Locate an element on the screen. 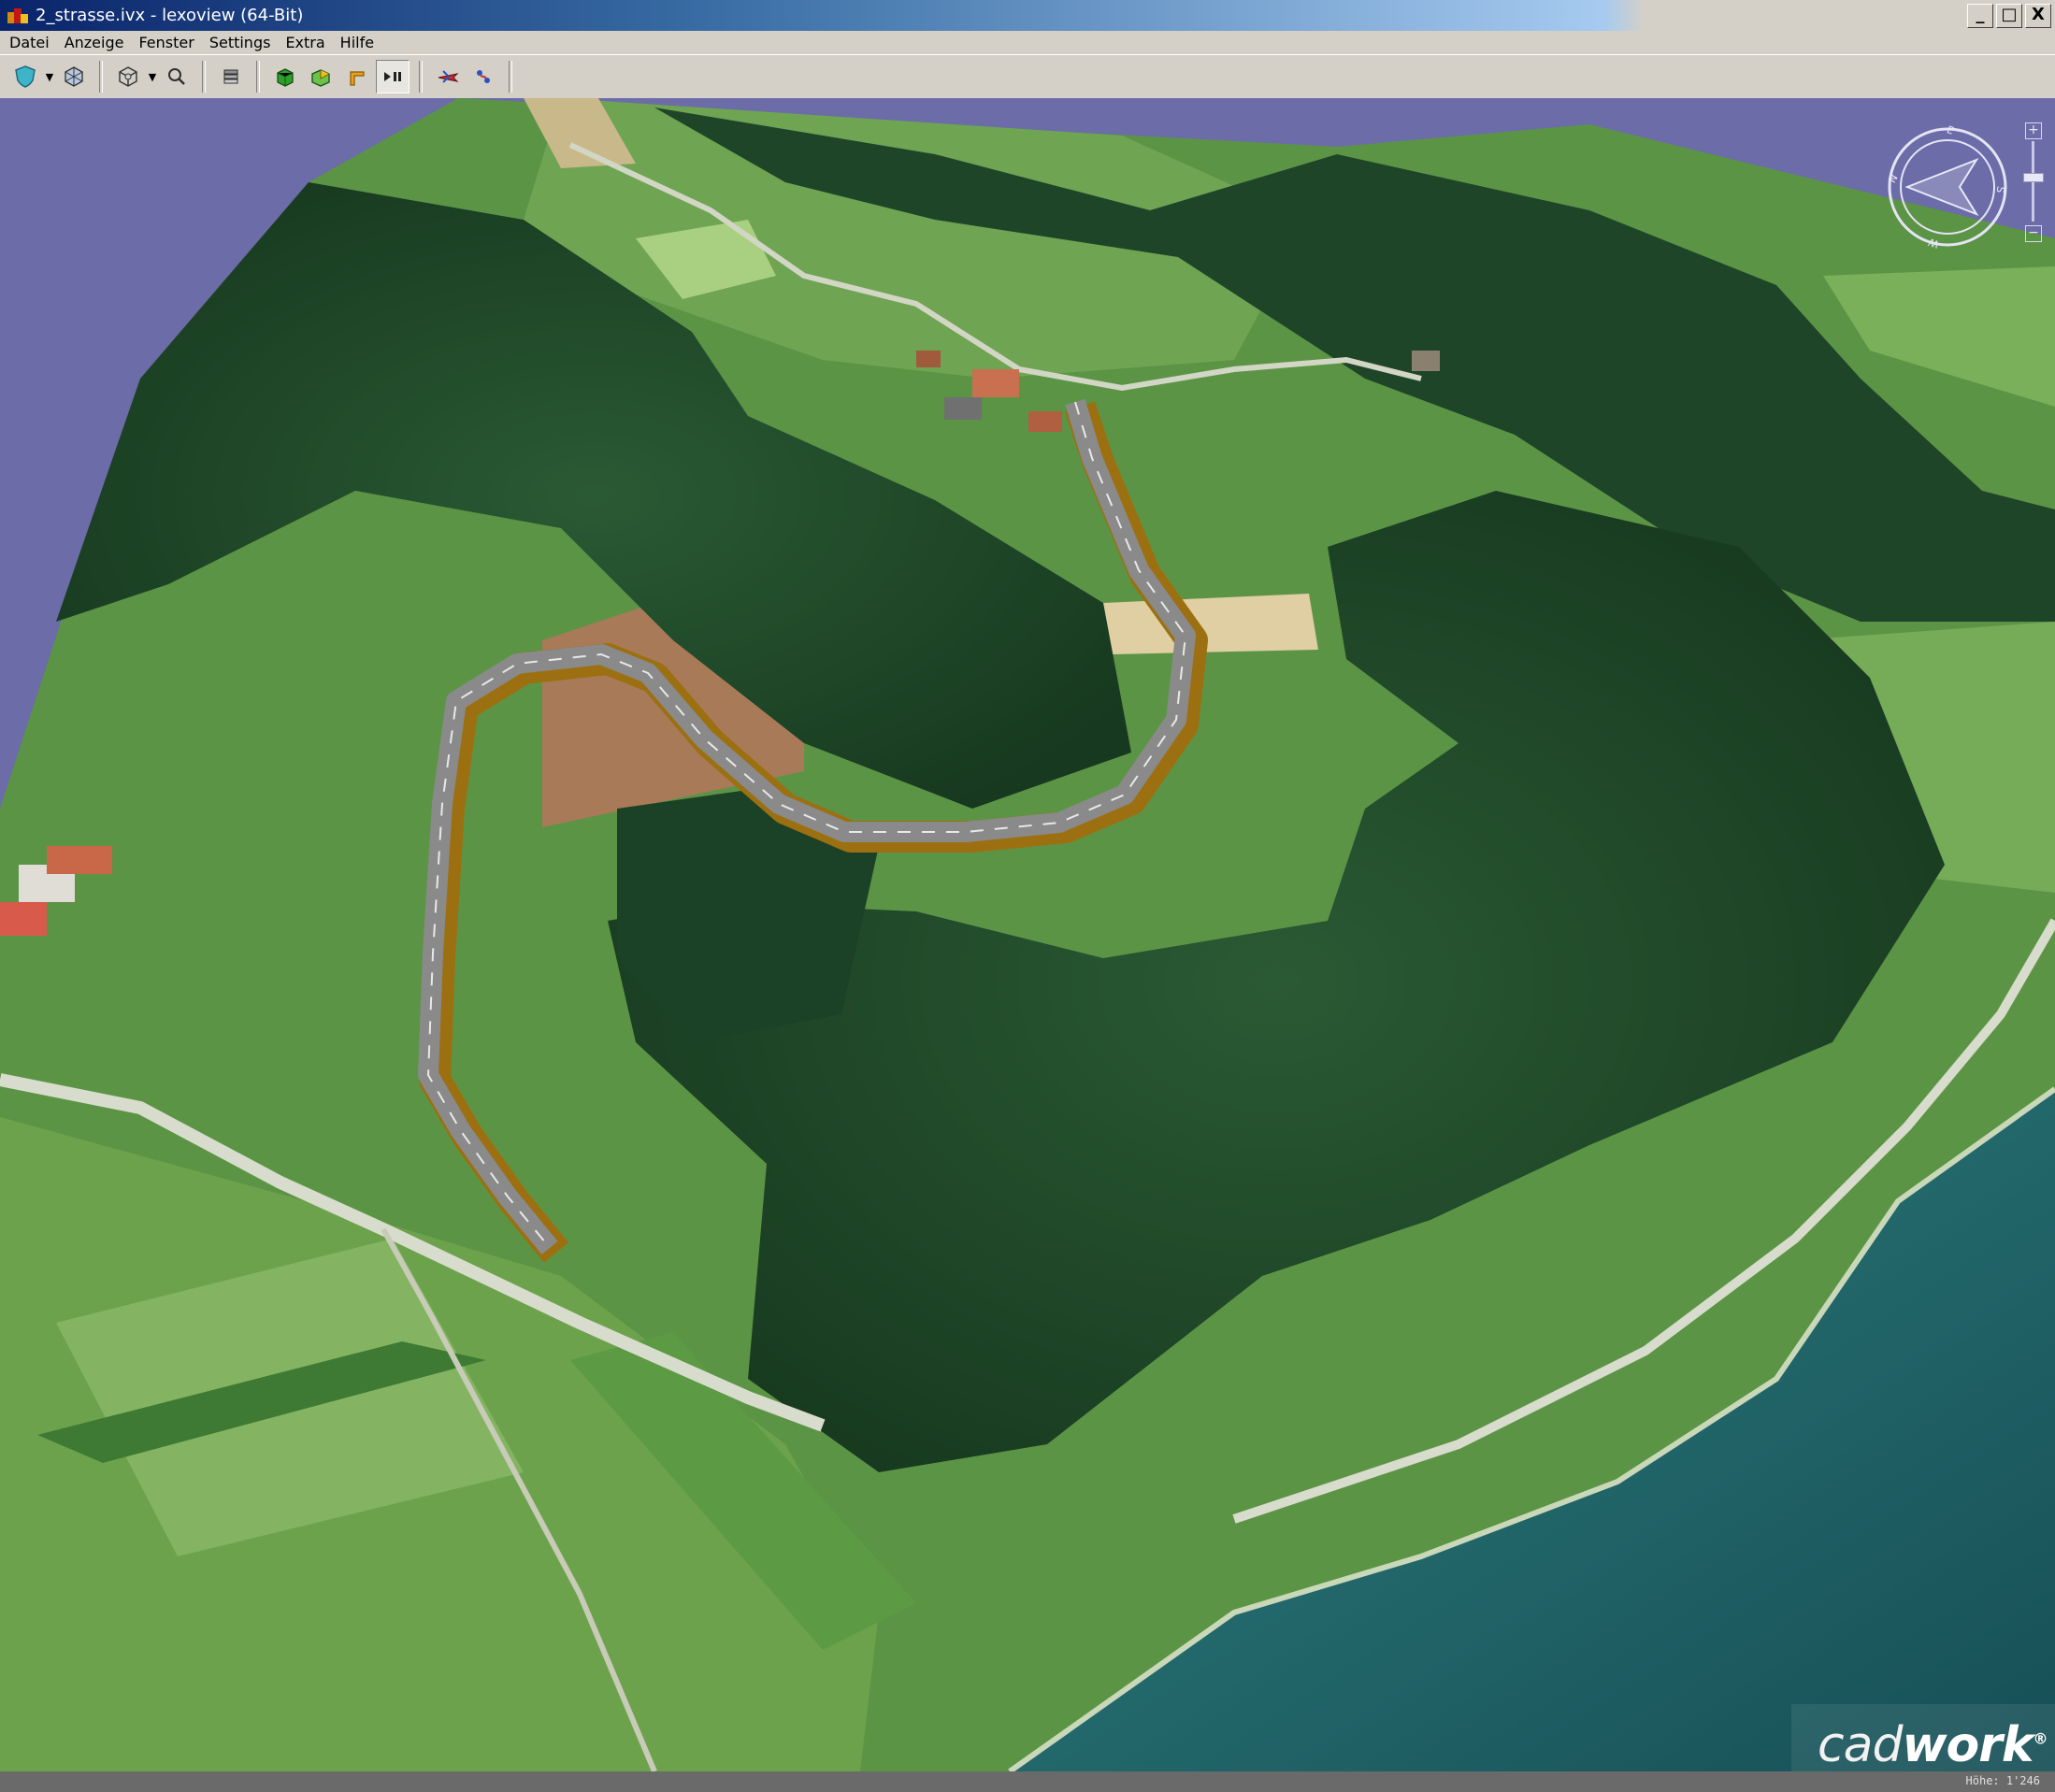  green-box-icon is located at coordinates (285, 77).